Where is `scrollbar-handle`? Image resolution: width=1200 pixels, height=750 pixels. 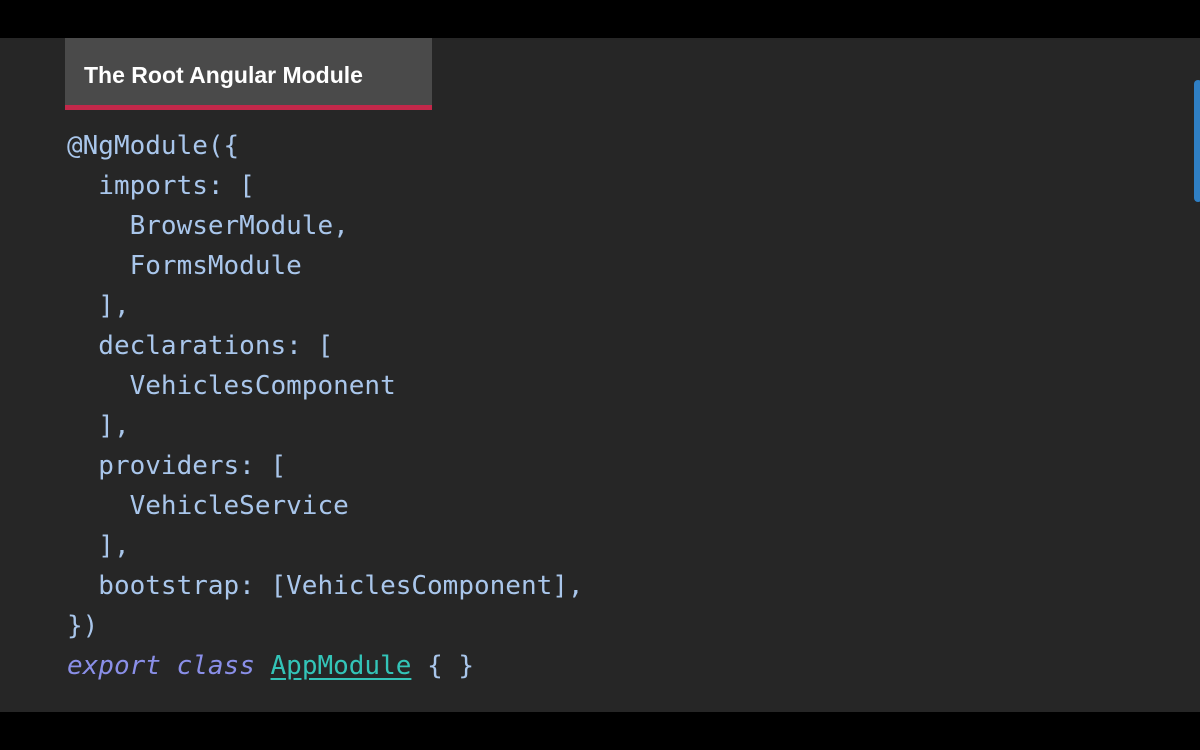
scrollbar-handle is located at coordinates (1197, 141).